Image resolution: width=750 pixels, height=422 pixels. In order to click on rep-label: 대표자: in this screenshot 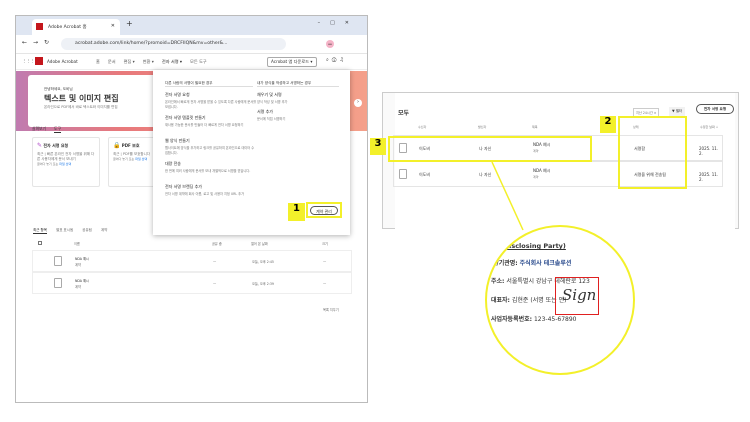, I will do `click(500, 300)`.